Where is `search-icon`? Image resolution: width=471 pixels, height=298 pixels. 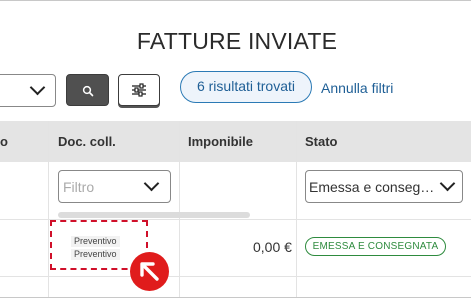 search-icon is located at coordinates (88, 91).